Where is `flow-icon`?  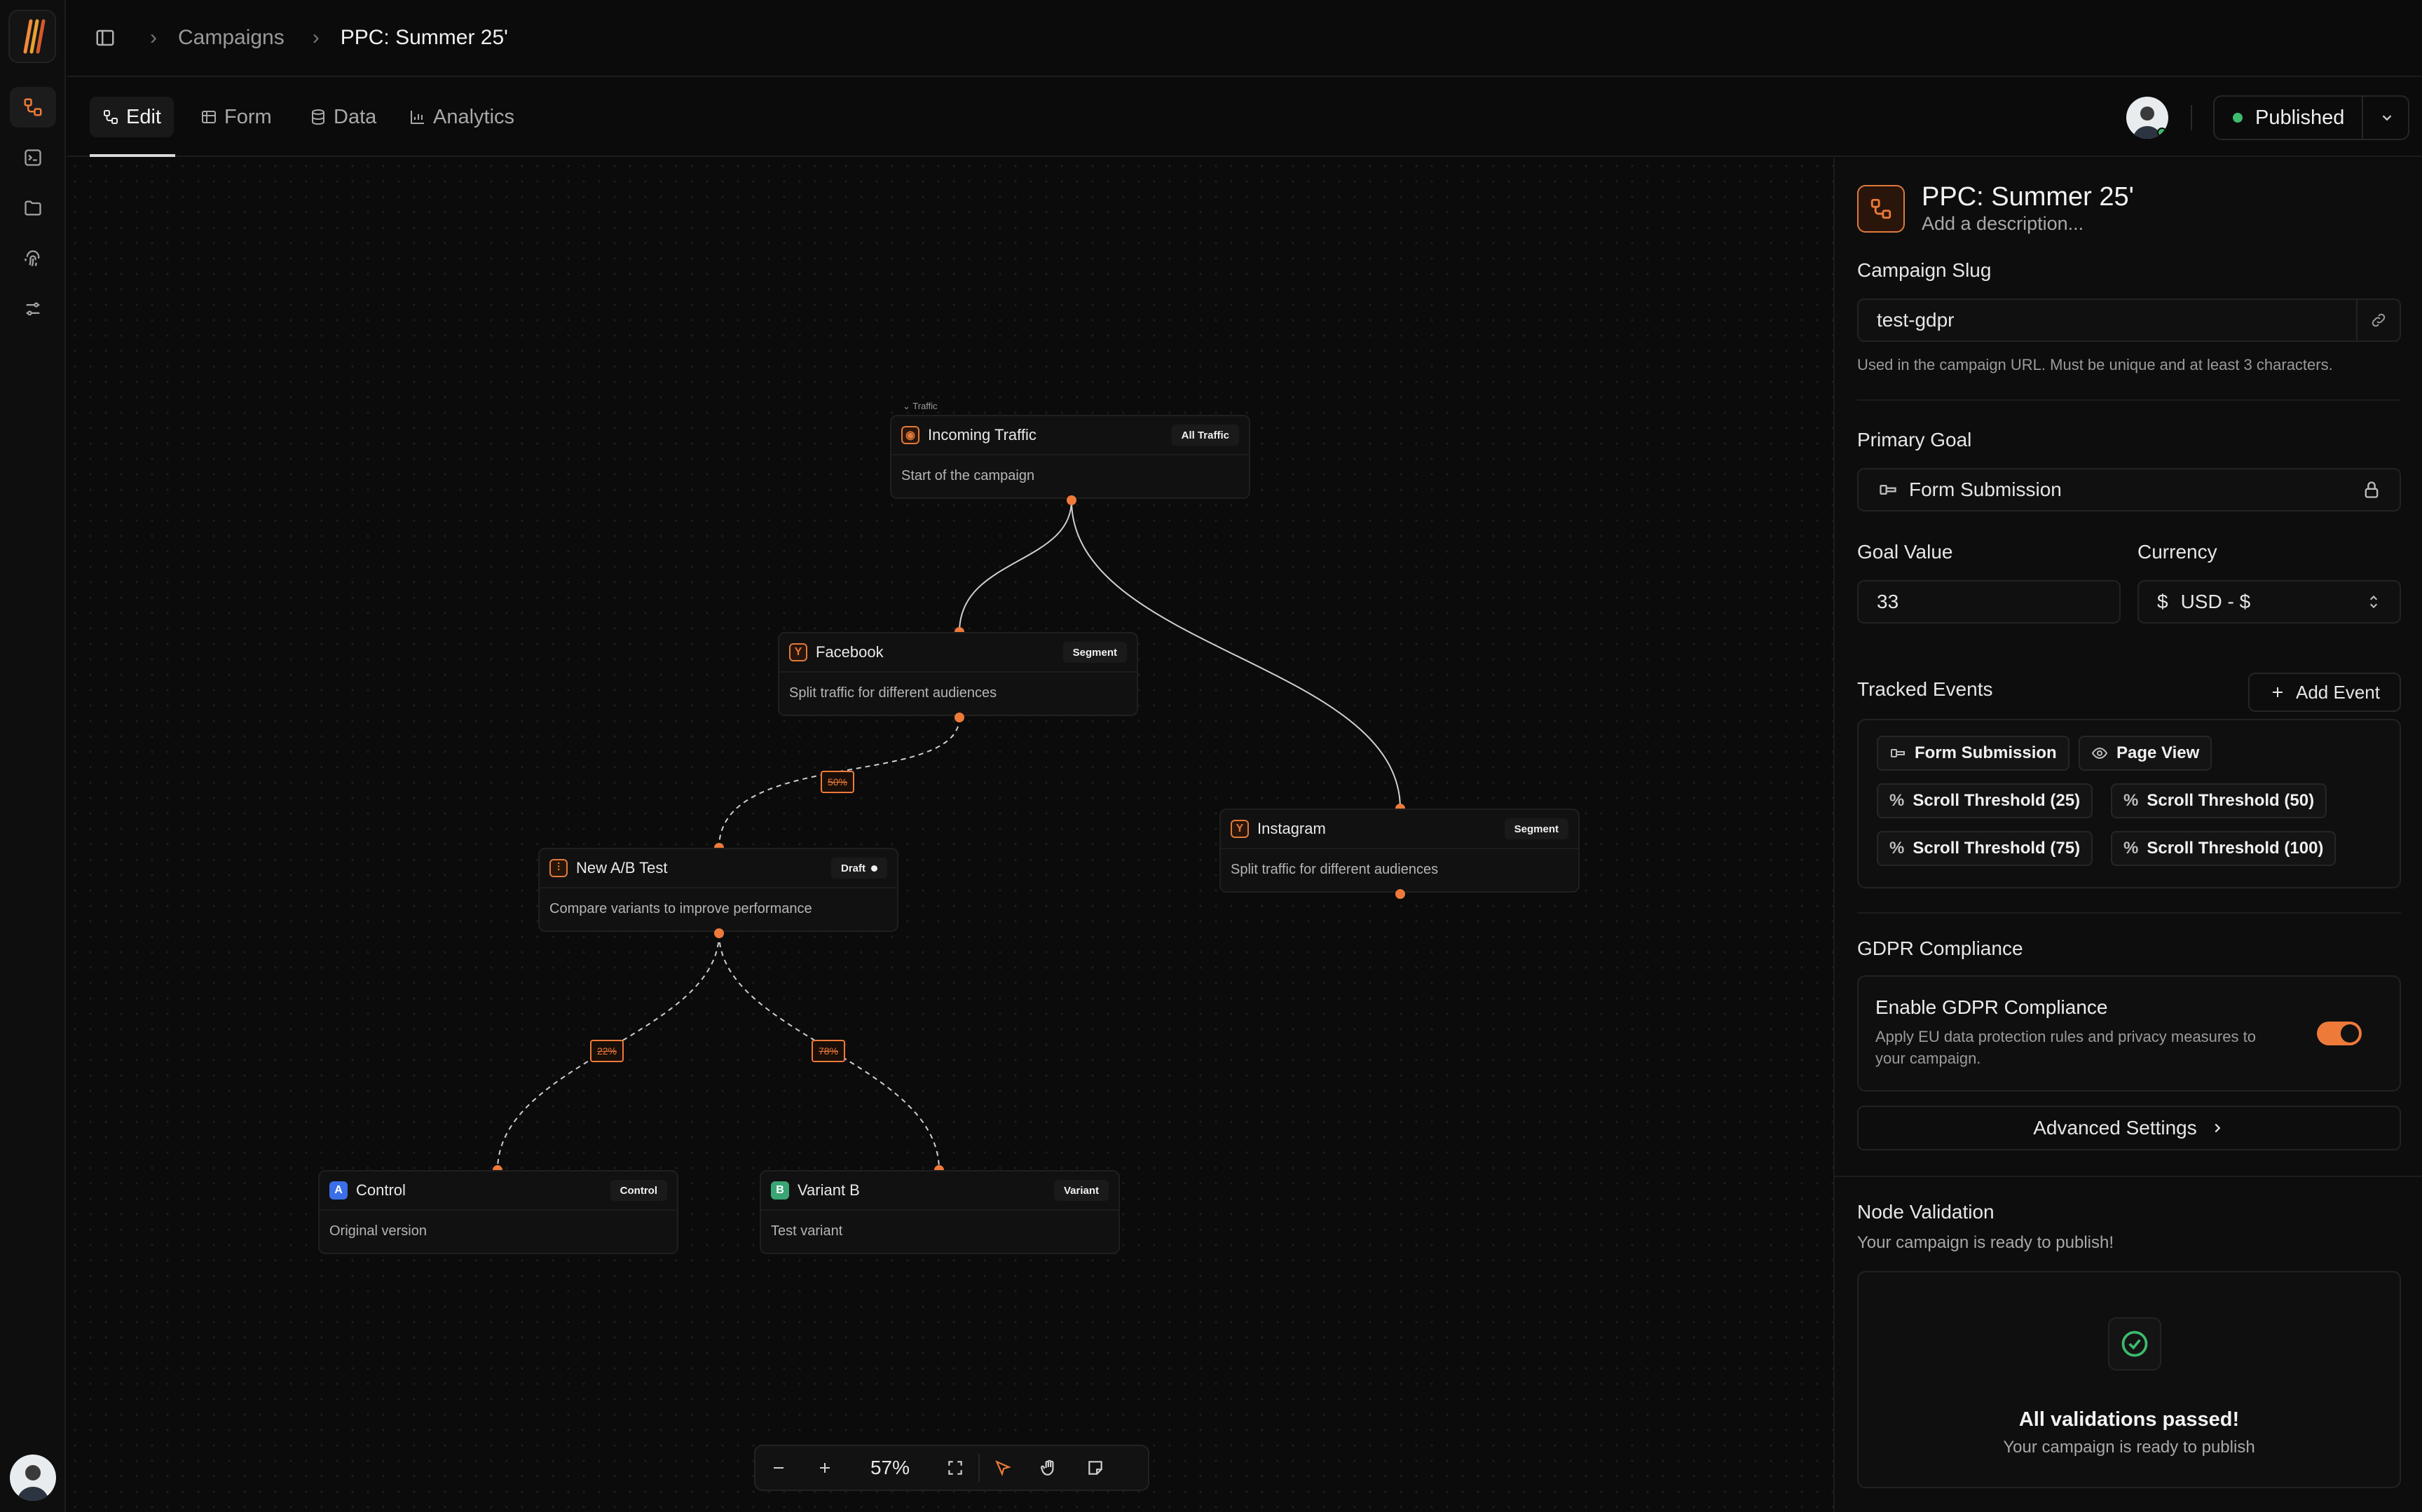 flow-icon is located at coordinates (1880, 209).